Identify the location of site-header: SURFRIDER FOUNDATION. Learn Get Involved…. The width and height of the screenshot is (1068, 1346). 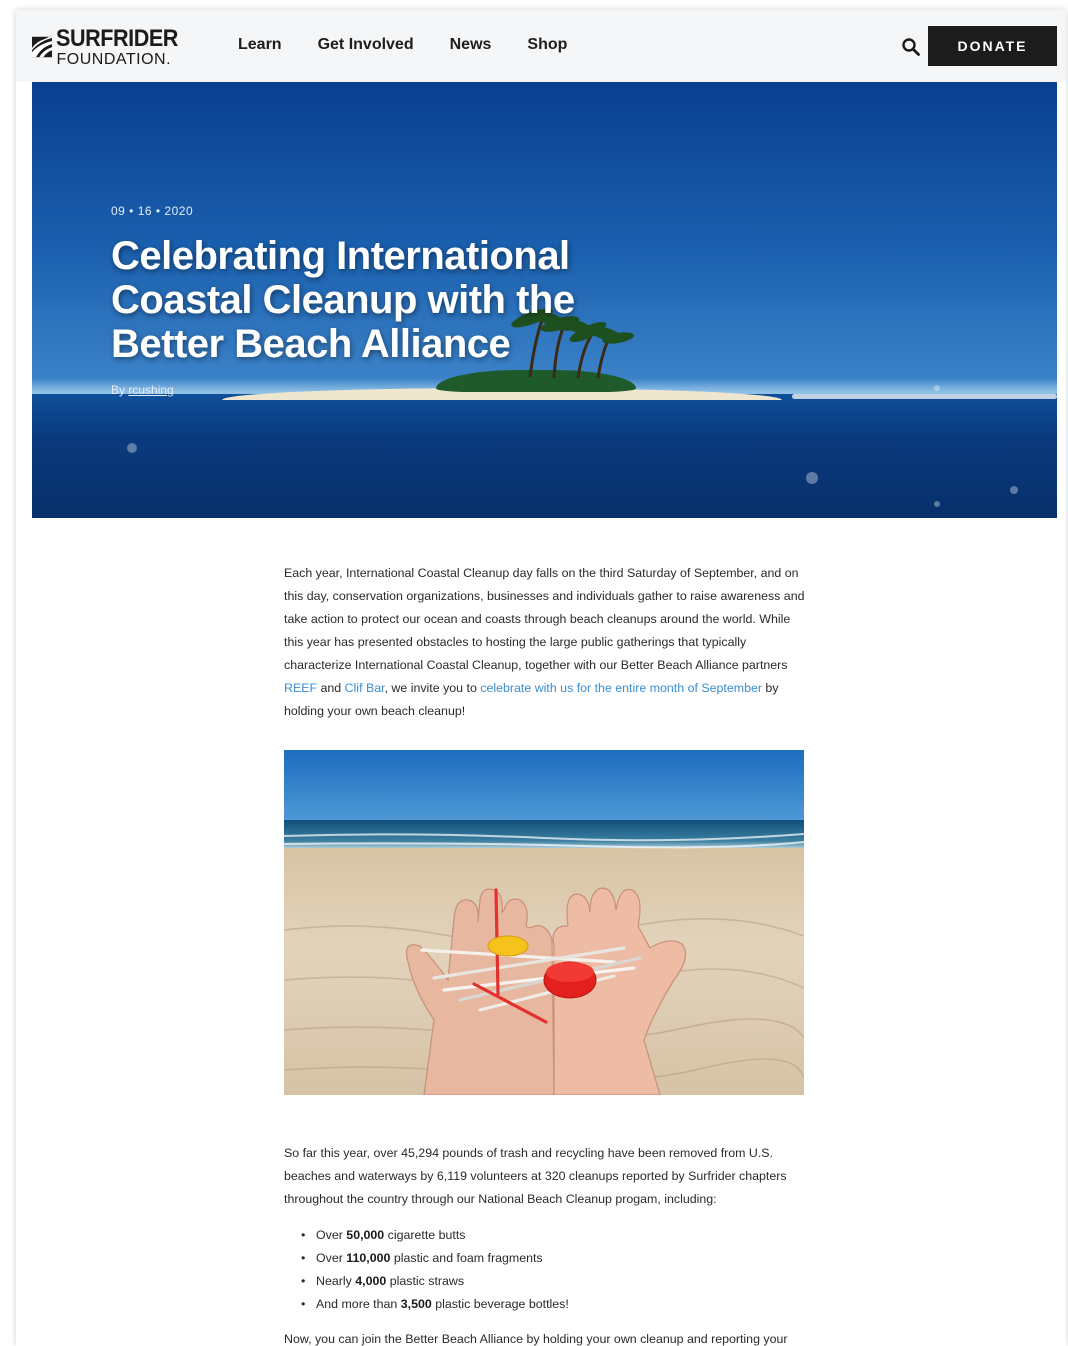
(541, 46).